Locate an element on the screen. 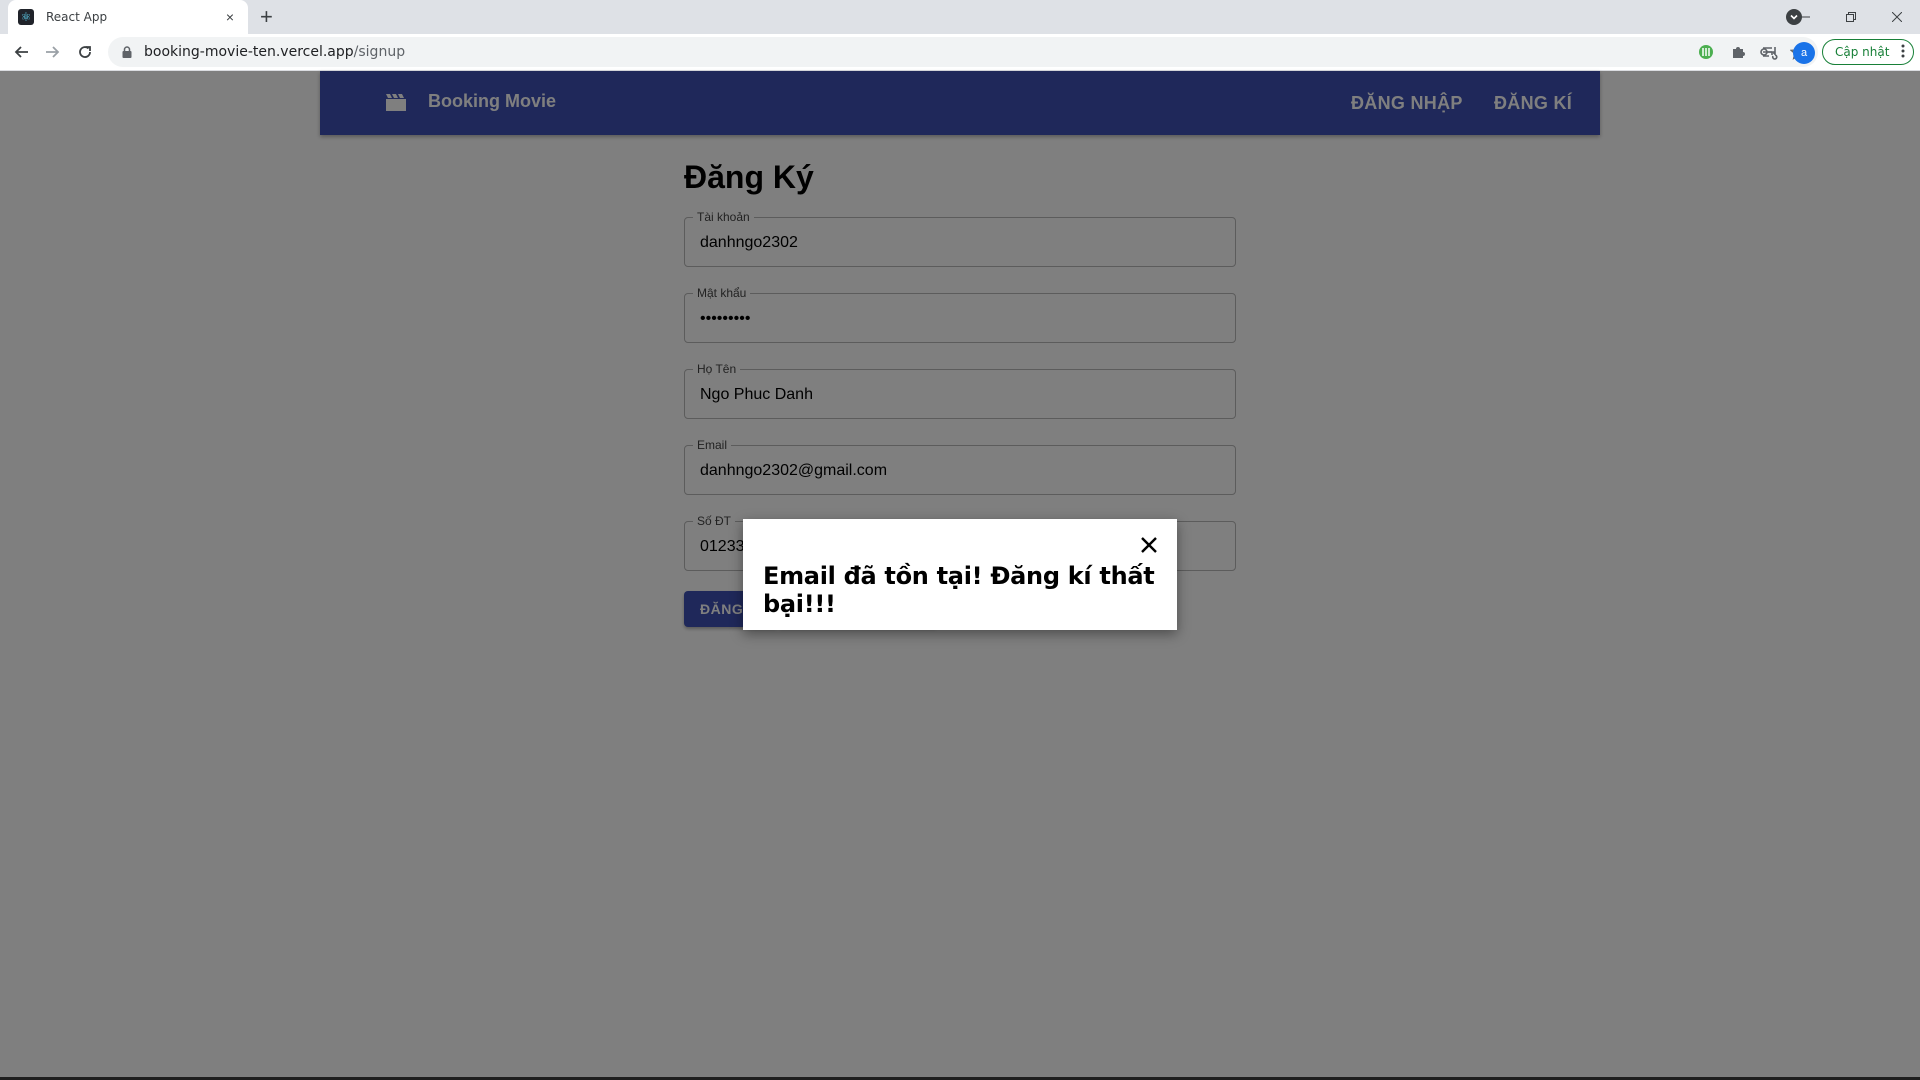 The height and width of the screenshot is (1080, 1920). new-tab-button: + is located at coordinates (266, 17).